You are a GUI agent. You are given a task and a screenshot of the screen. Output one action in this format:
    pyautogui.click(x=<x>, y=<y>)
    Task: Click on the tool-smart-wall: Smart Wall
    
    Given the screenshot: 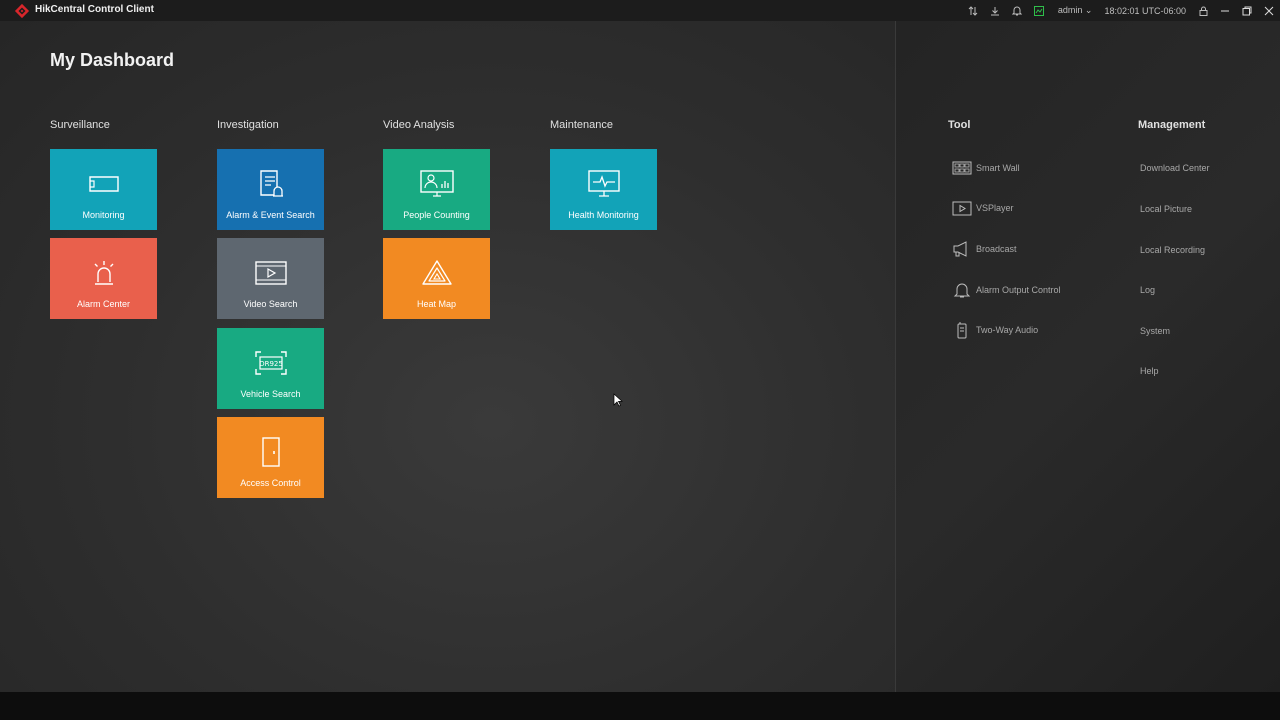 What is the action you would take?
    pyautogui.click(x=985, y=168)
    